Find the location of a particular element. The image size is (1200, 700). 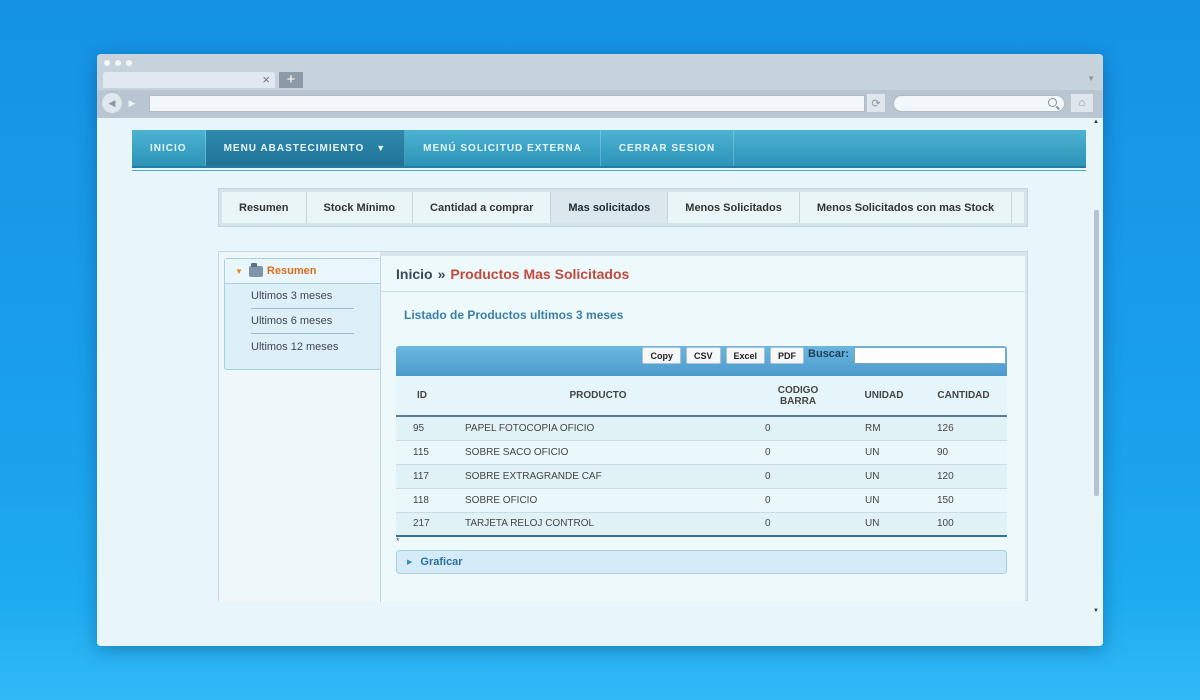

column-header-codigo-barra: CODIGO BARRA is located at coordinates (798, 396).